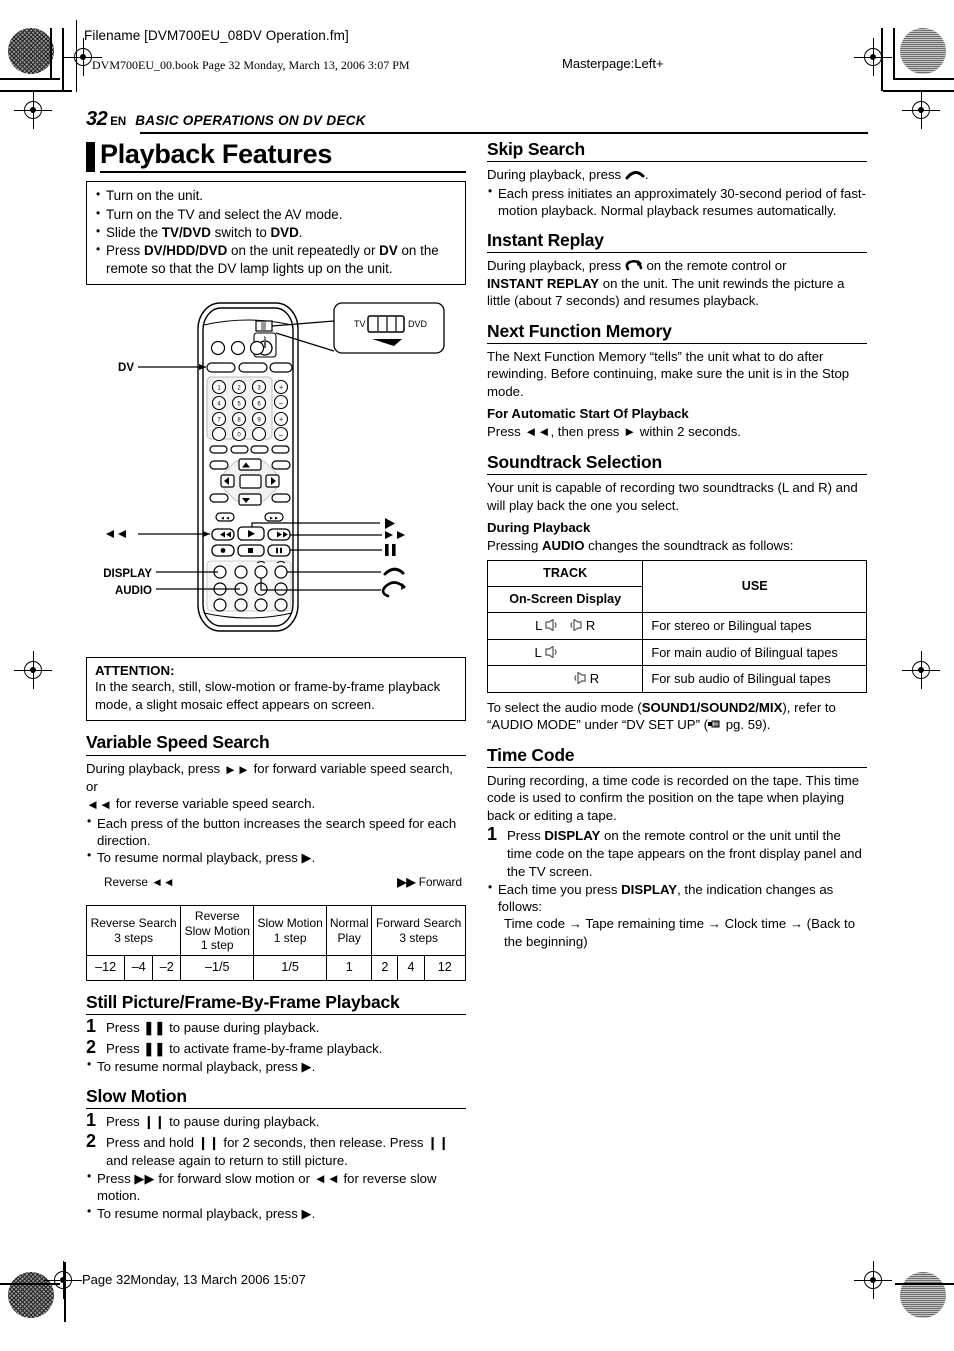  Describe the element at coordinates (445, 968) in the screenshot. I see `speed-value: 12` at that location.